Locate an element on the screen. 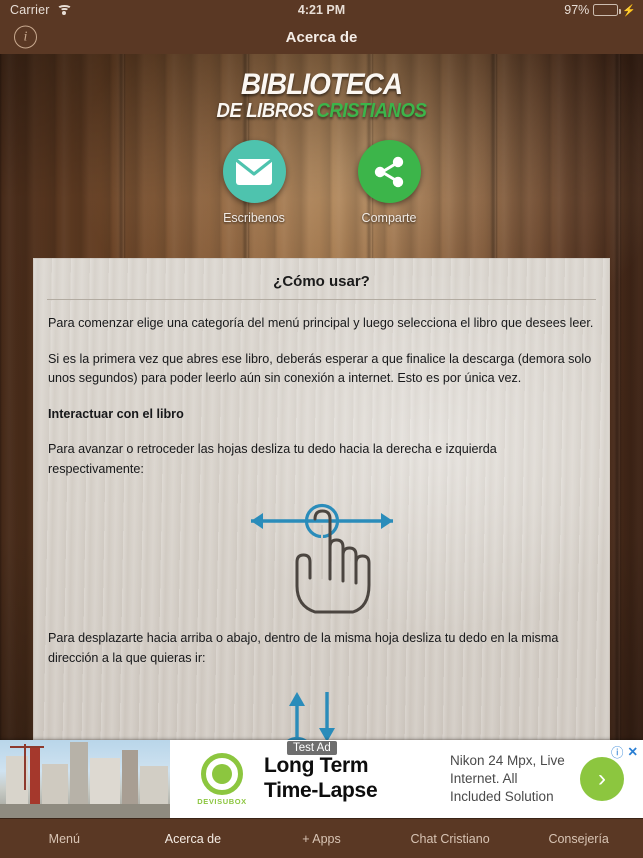 This screenshot has height=858, width=643. logo-de-libros: DE LIBROS is located at coordinates (265, 111).